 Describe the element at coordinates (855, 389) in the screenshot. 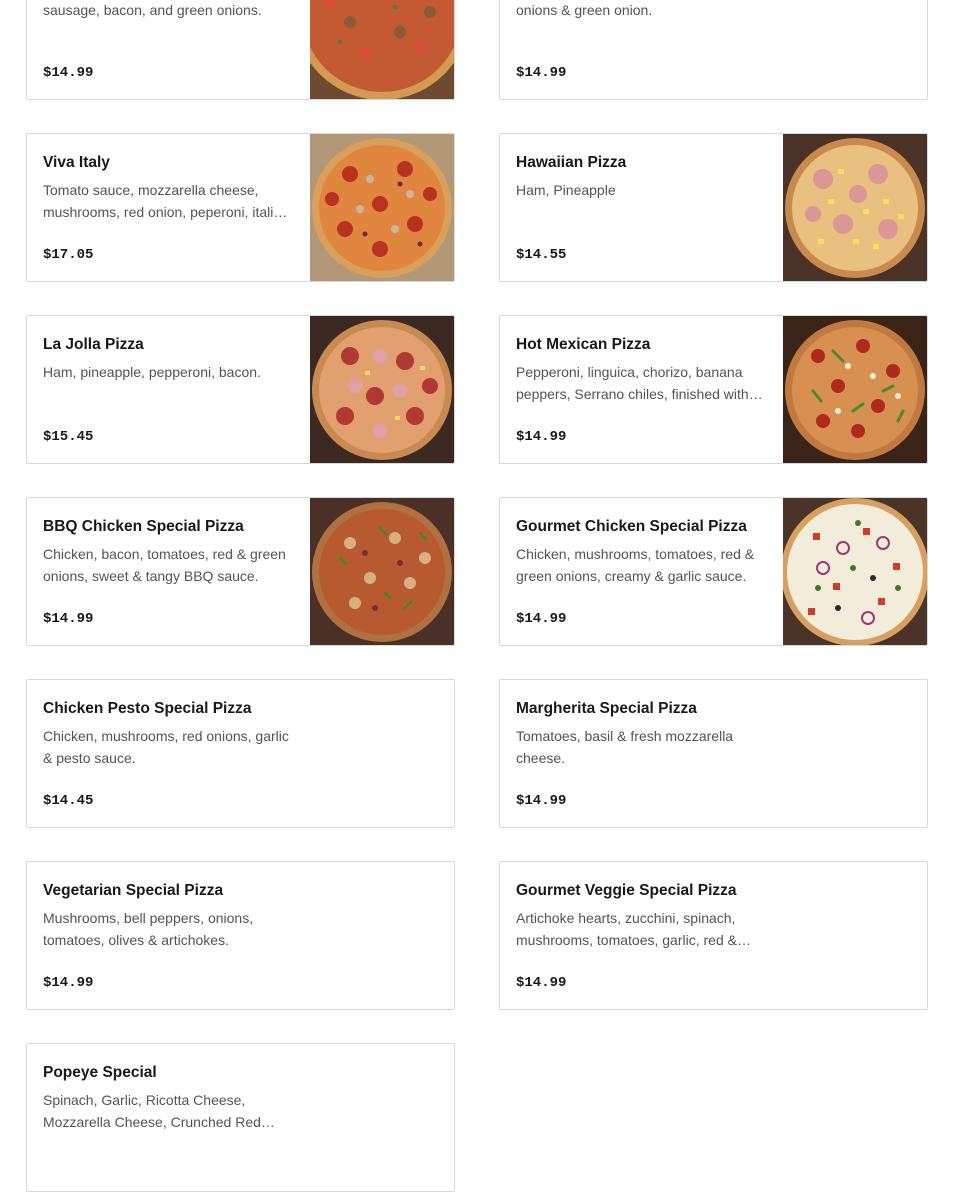

I see `pizza-photo-hot-mexican` at that location.